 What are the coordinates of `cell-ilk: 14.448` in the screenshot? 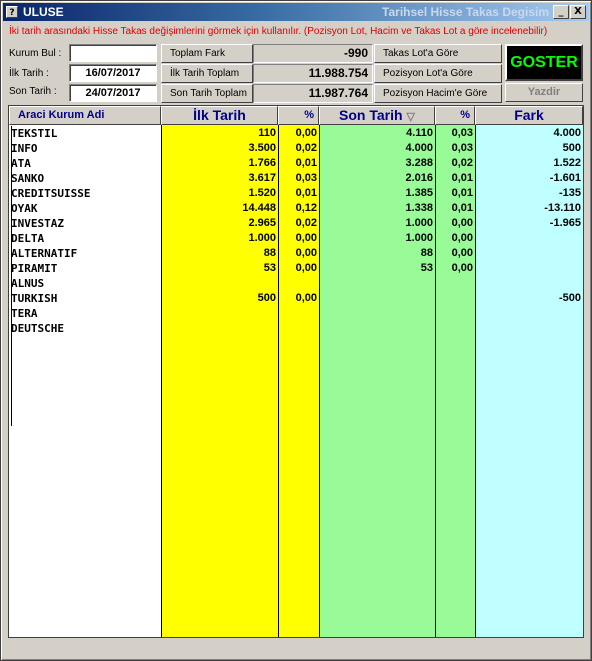 It's located at (259, 208).